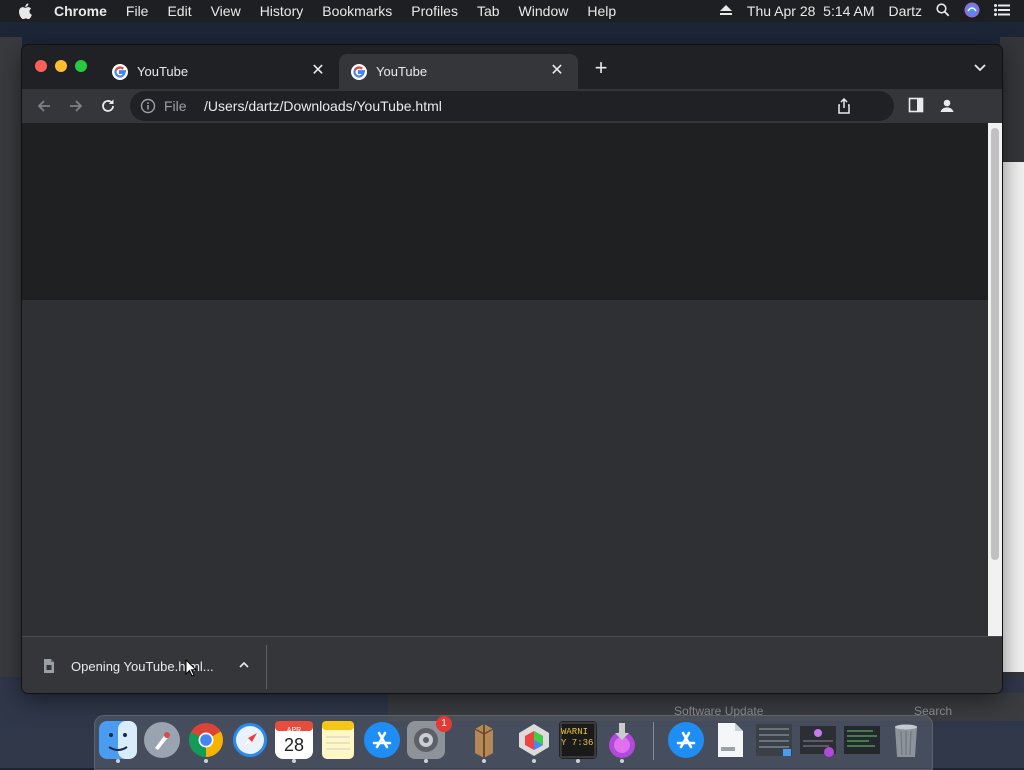 The height and width of the screenshot is (770, 1024). What do you see at coordinates (49, 666) in the screenshot?
I see `file-icon` at bounding box center [49, 666].